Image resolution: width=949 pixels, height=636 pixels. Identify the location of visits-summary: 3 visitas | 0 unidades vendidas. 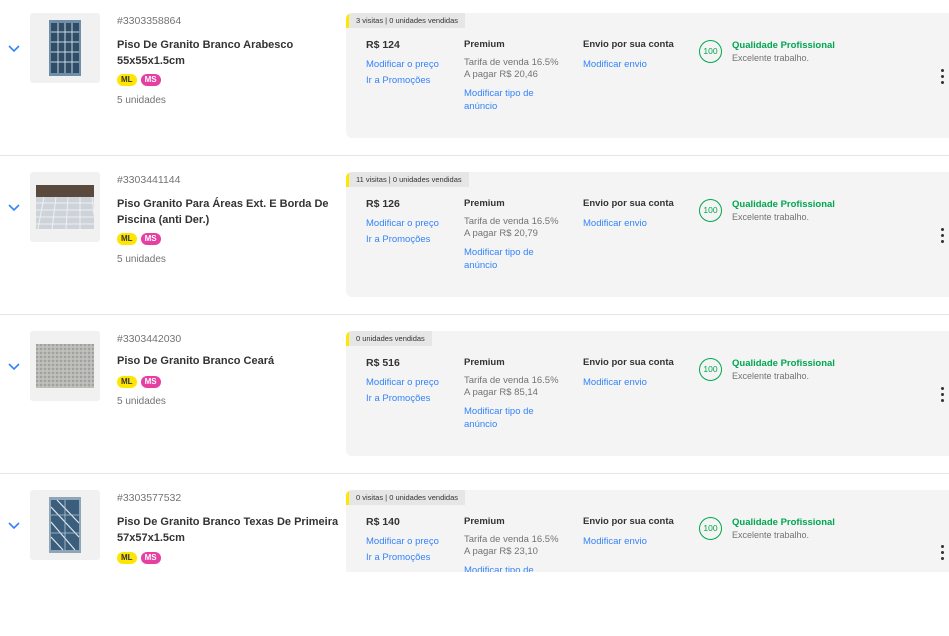
(406, 20).